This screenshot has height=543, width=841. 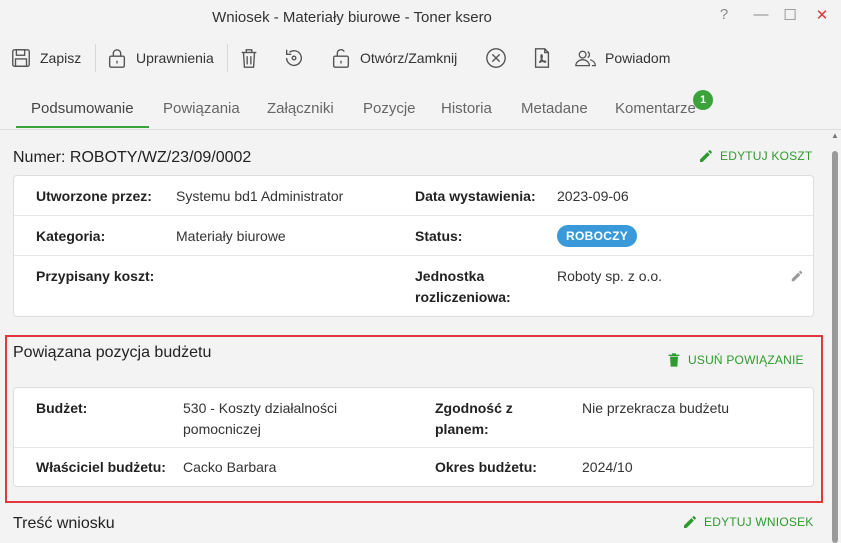 I want to click on edit-request-label: EDYTUJ WNIOSEK, so click(x=759, y=522).